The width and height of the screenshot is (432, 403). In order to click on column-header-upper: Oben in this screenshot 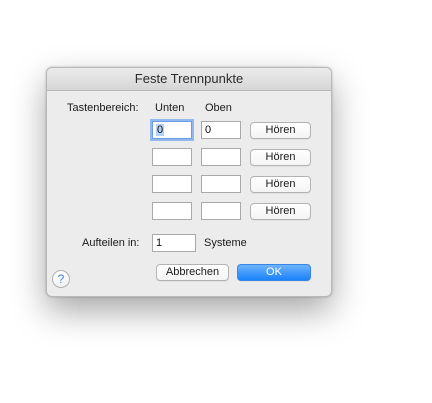, I will do `click(218, 108)`.